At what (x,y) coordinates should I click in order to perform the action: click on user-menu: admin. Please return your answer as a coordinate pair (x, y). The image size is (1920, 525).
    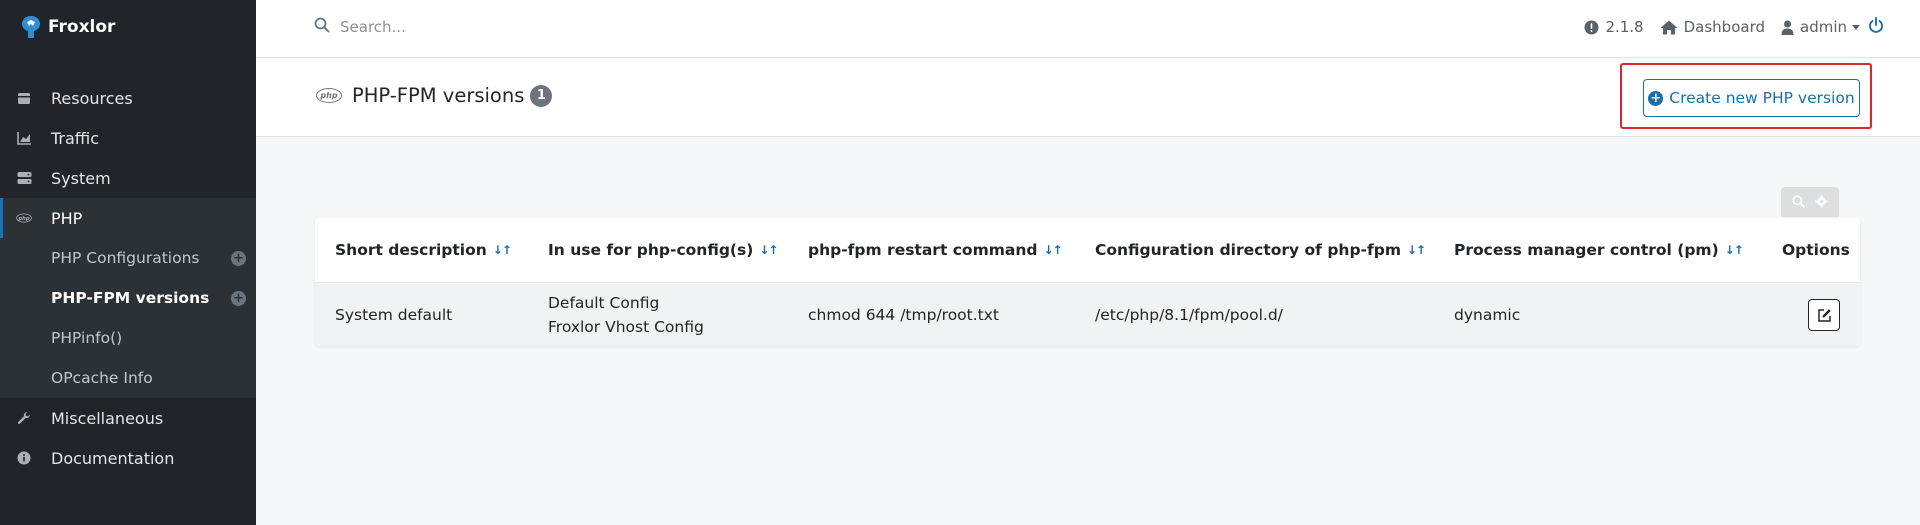
    Looking at the image, I should click on (1820, 27).